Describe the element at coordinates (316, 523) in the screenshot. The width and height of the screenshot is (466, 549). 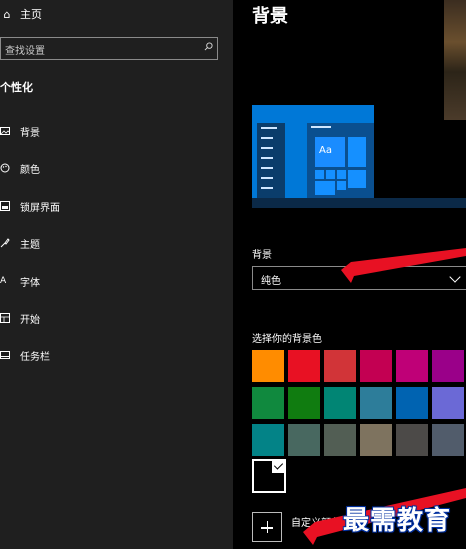
I see `custom-color-label: 自定义颜色` at that location.